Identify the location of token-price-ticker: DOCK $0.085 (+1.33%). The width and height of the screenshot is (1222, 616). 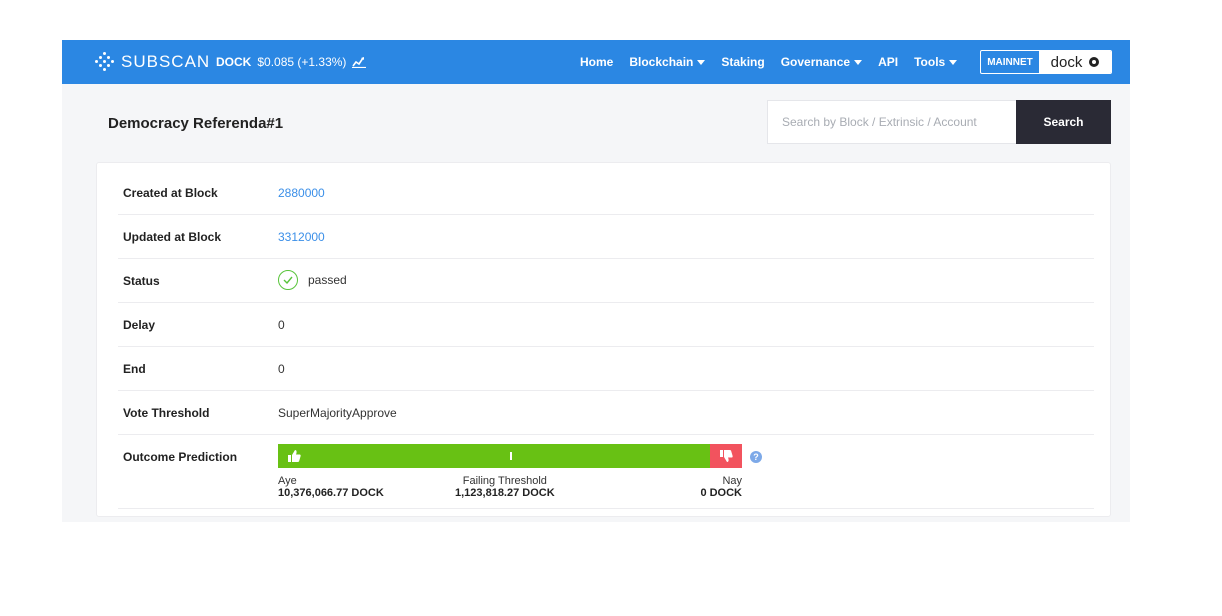
(291, 62).